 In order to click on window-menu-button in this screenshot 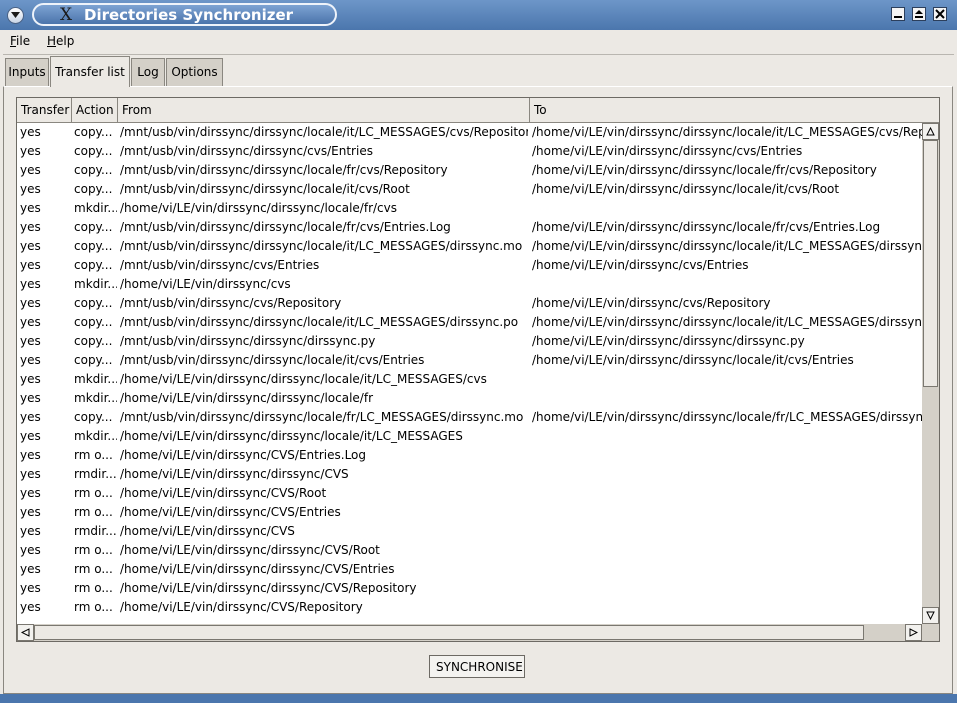, I will do `click(15, 15)`.